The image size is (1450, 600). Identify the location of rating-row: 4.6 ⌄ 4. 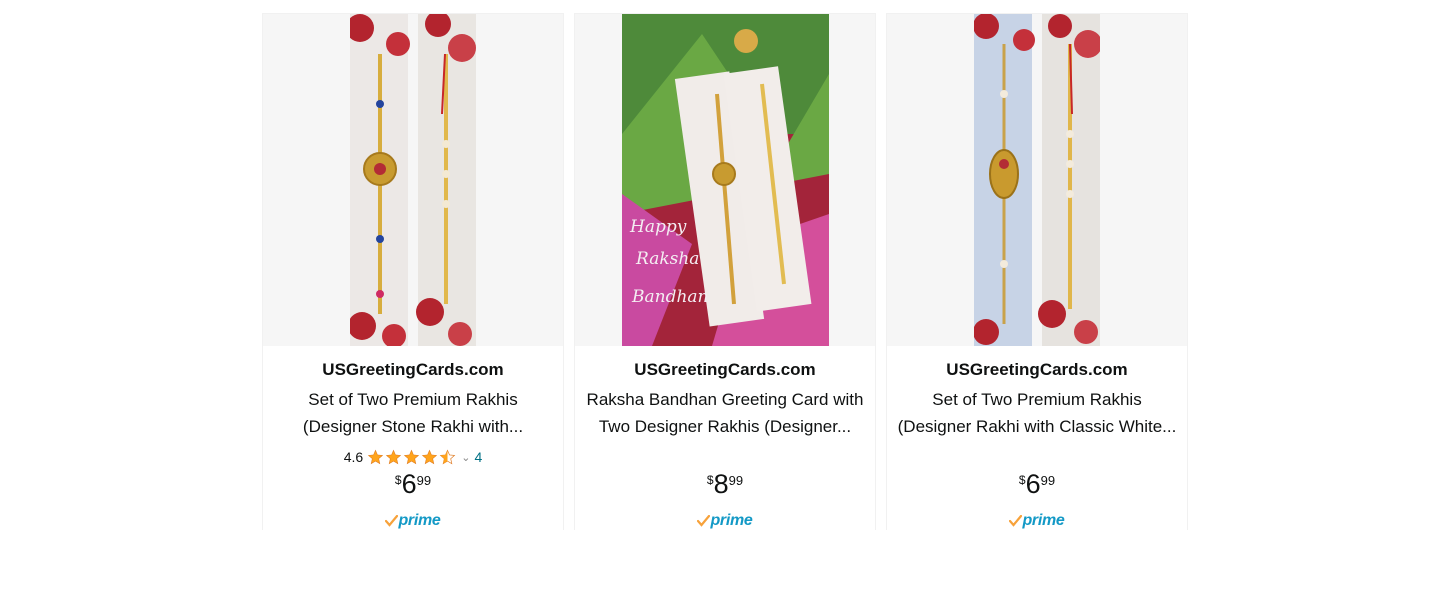
(413, 457).